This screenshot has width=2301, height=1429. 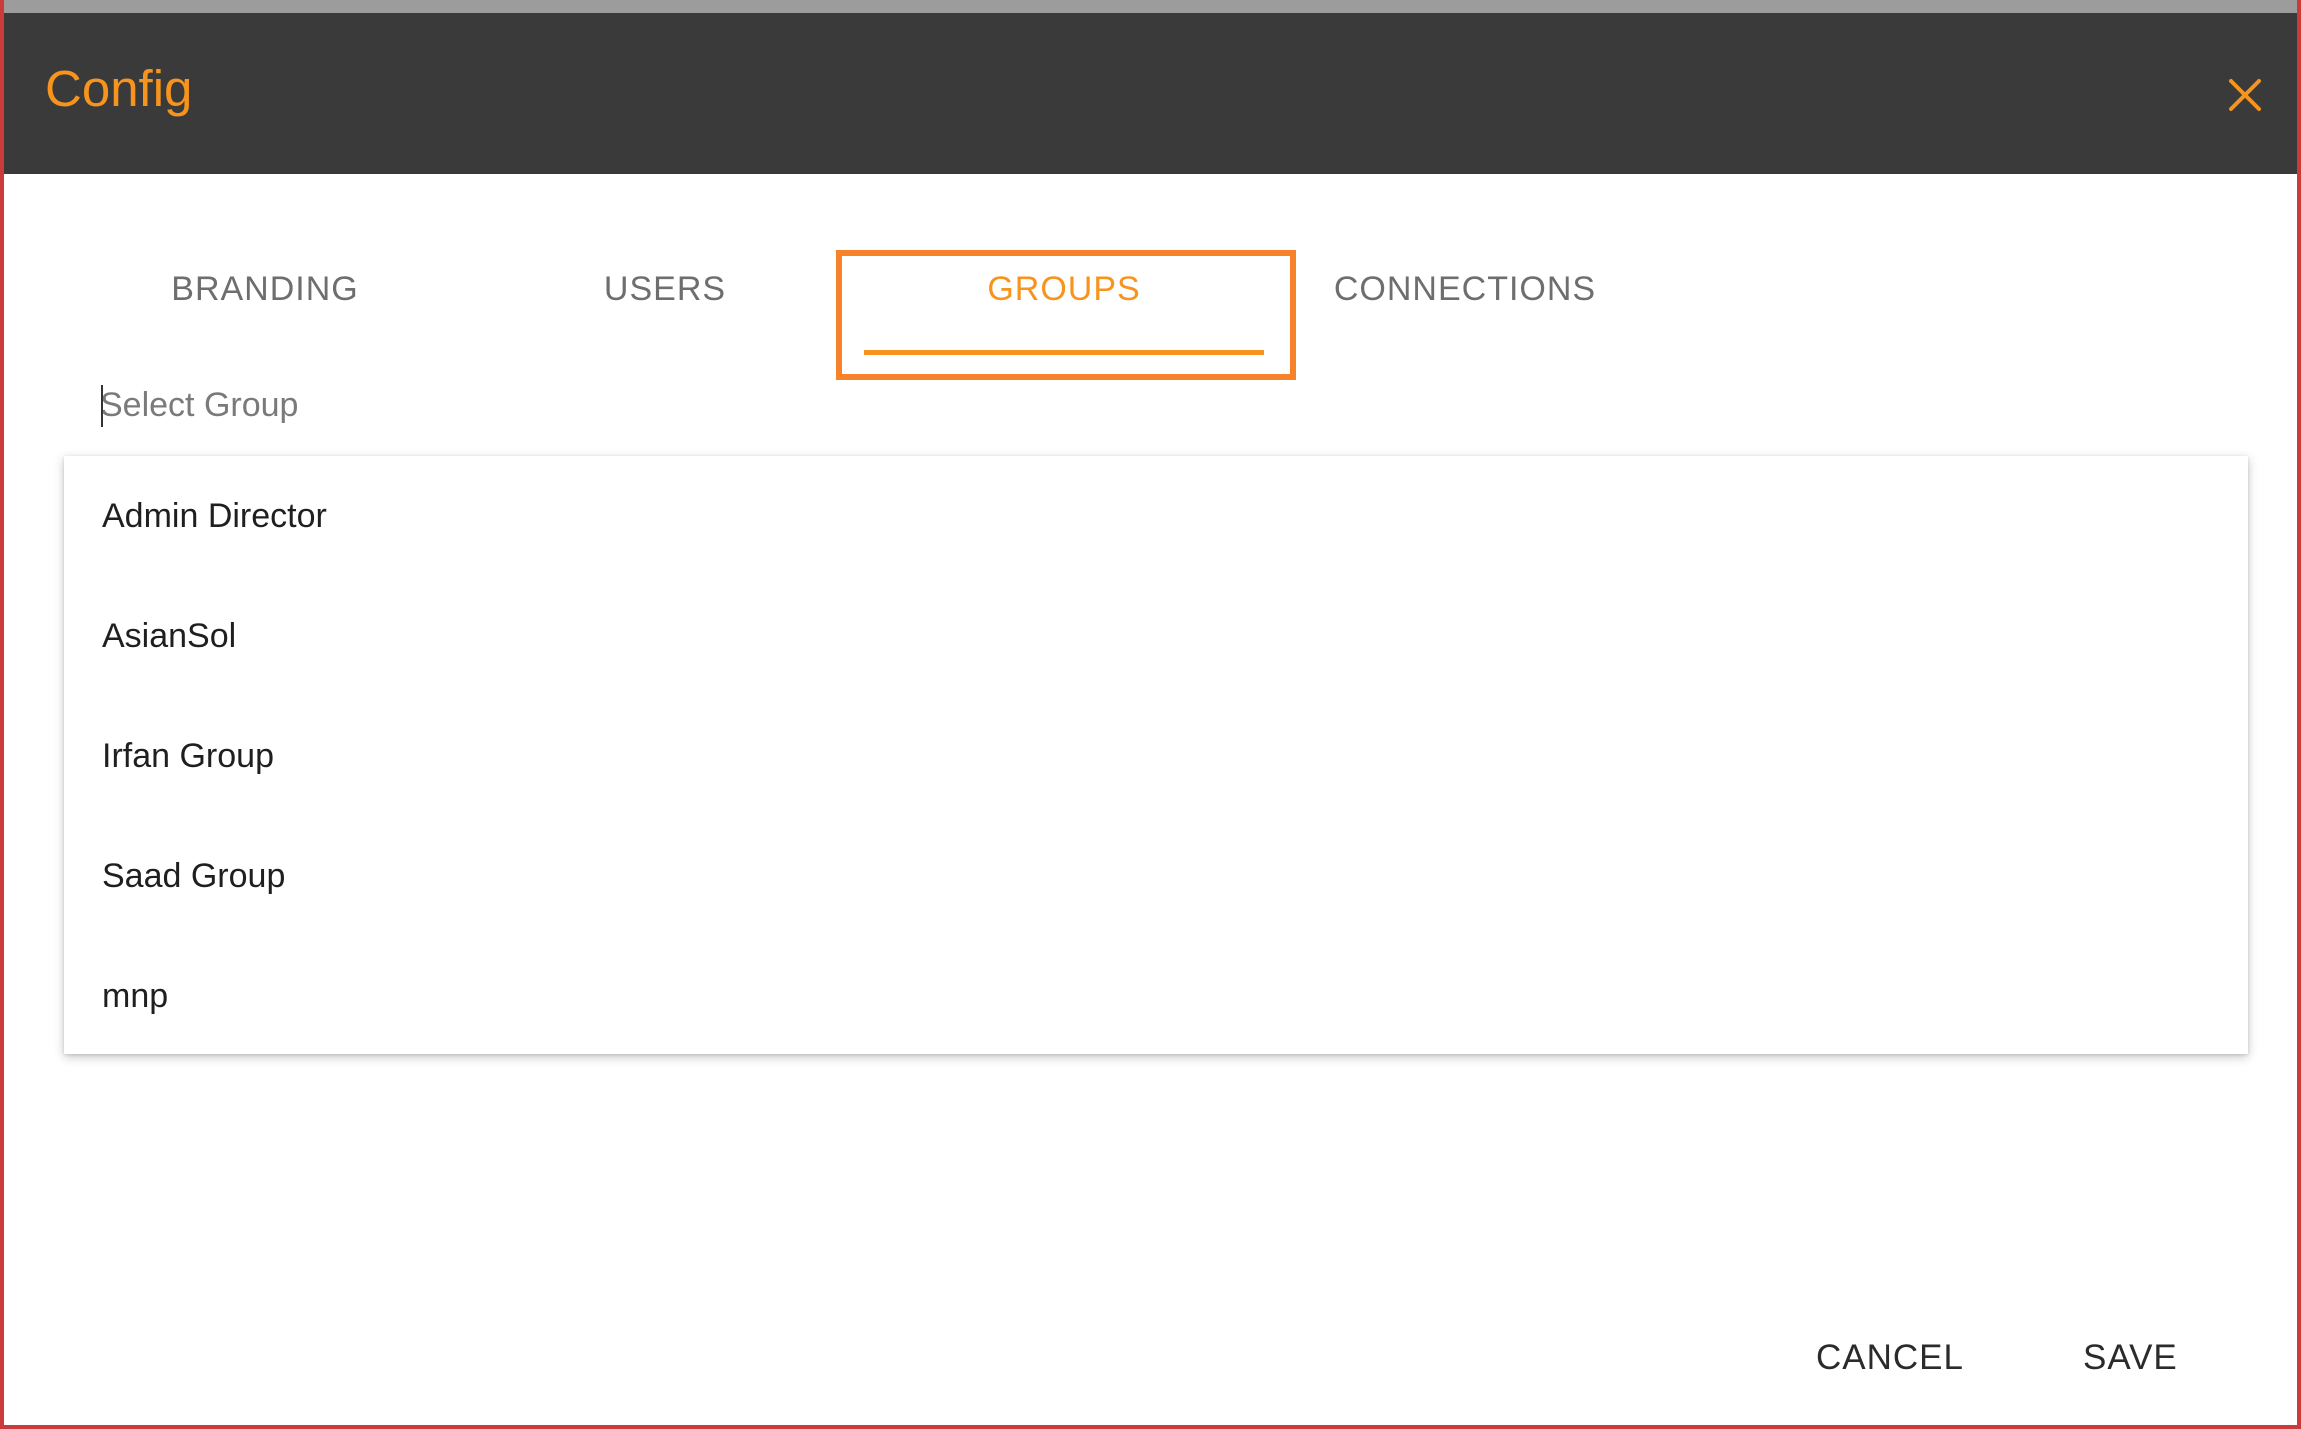 What do you see at coordinates (1150, 315) in the screenshot?
I see `tab-bar: BRANDING USERS GROUPS CONNECTIONS` at bounding box center [1150, 315].